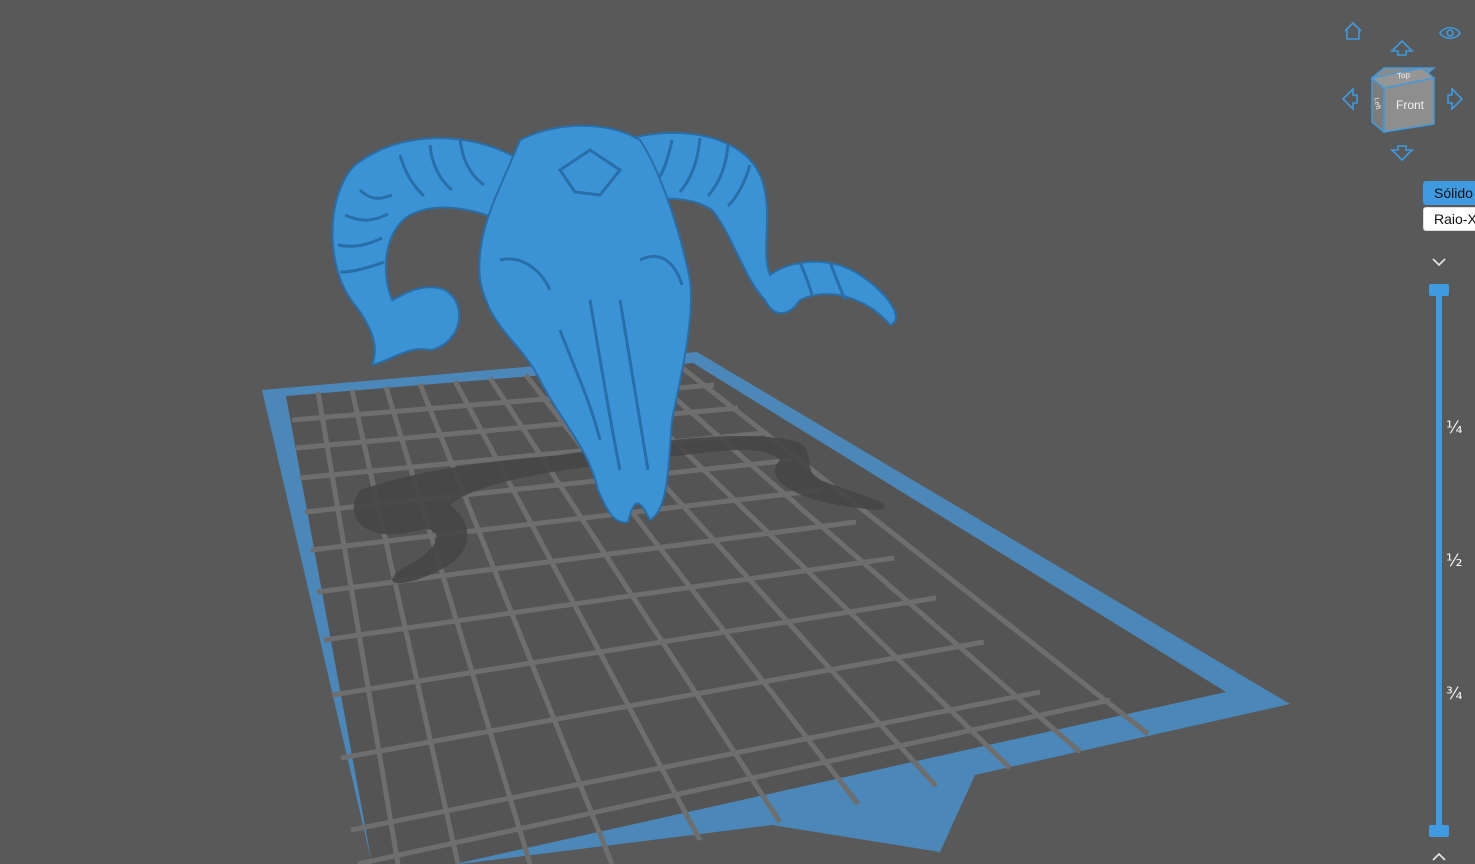 The height and width of the screenshot is (864, 1475). I want to click on view-cube: Front Top Left, so click(1404, 100).